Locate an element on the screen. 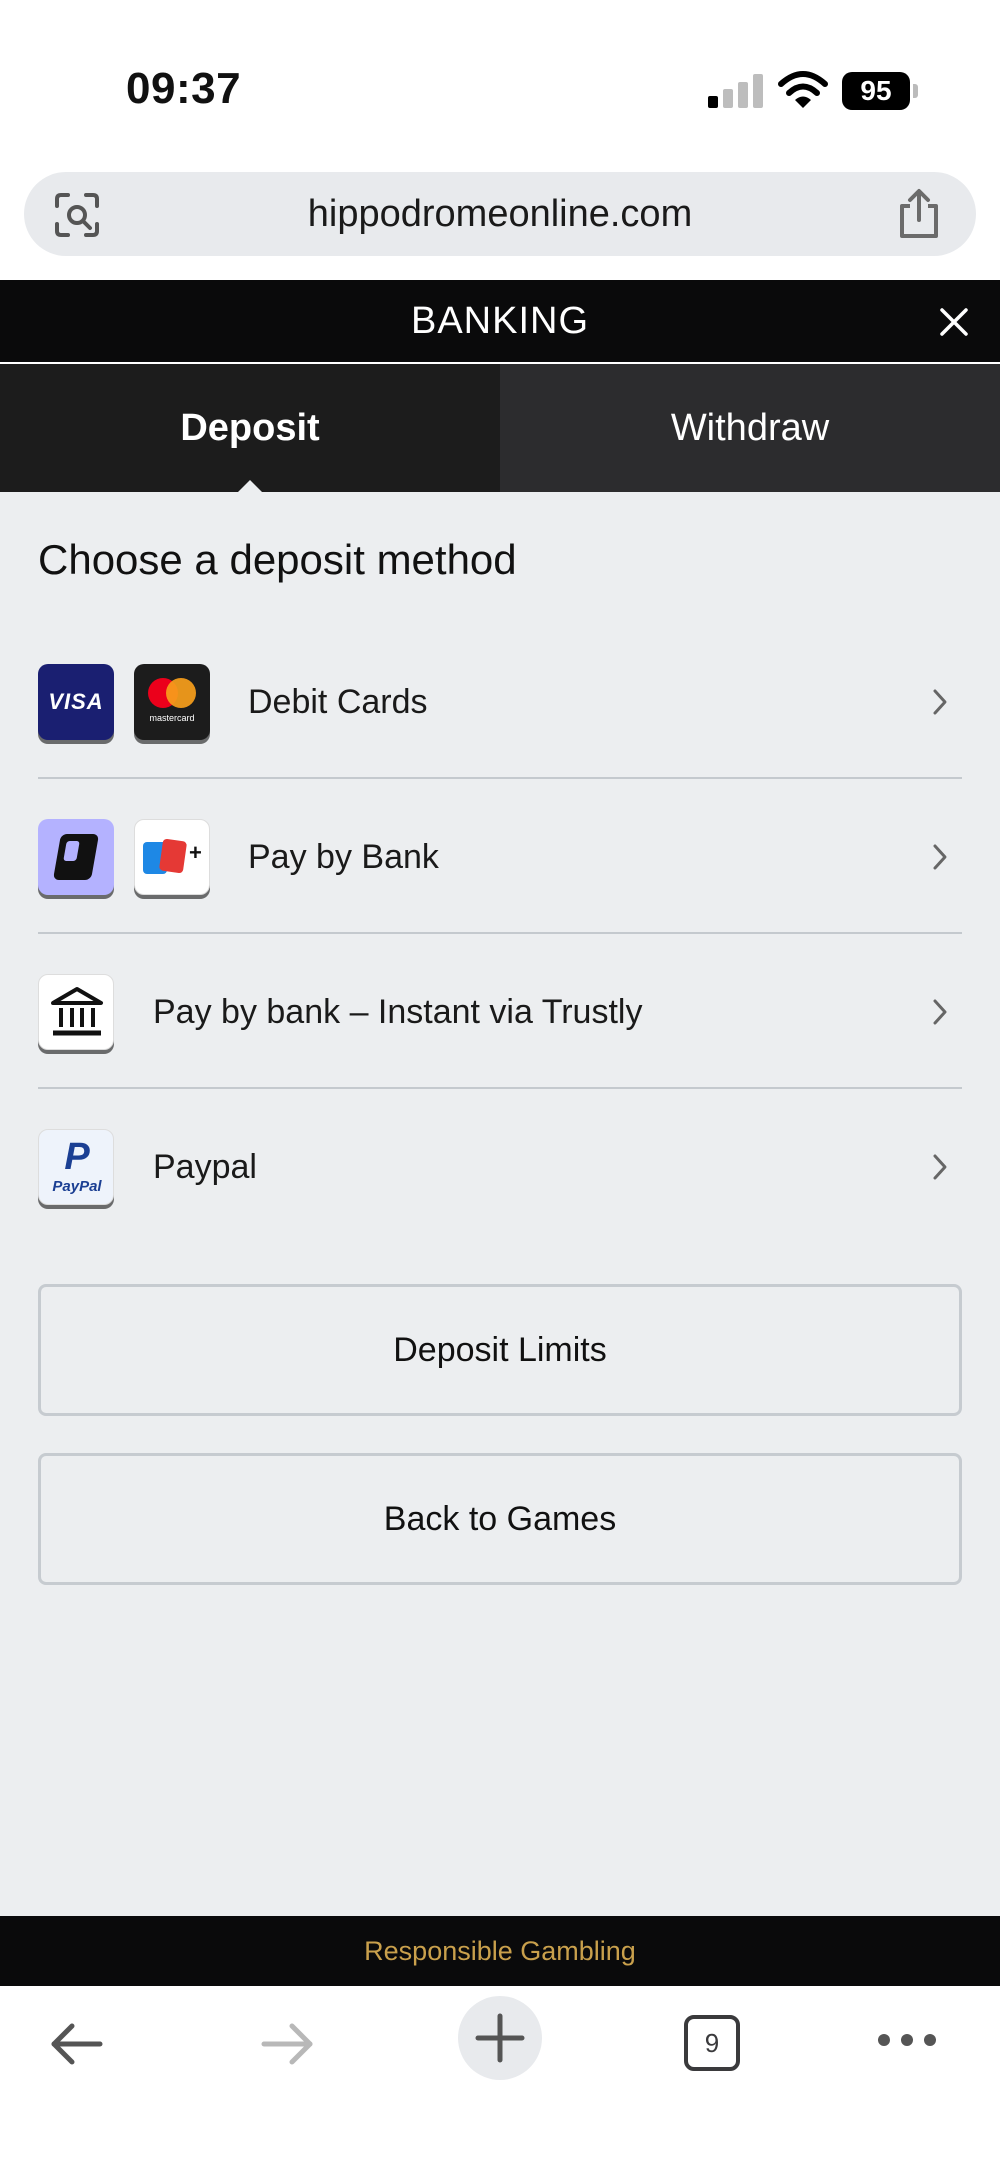  bank-cards-logo: + is located at coordinates (172, 857).